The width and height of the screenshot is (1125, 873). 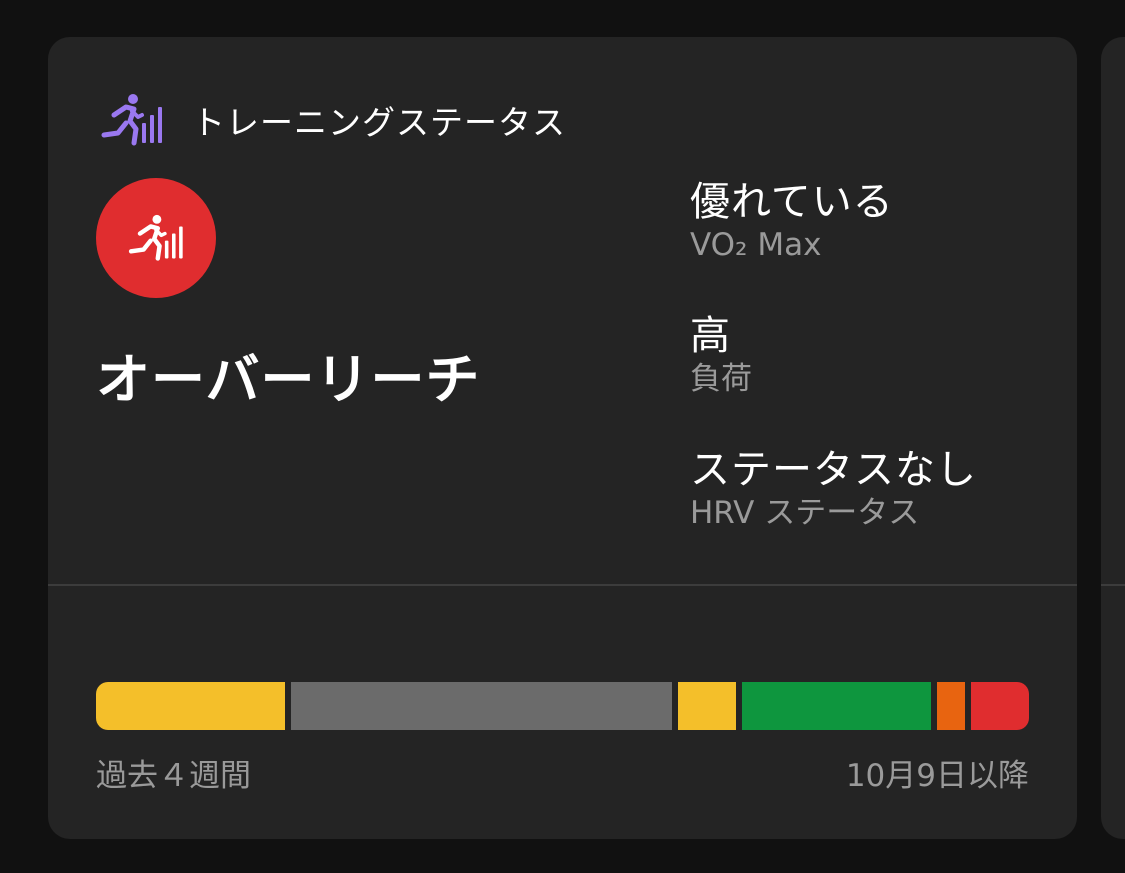 What do you see at coordinates (481, 706) in the screenshot?
I see `status-segment-gray` at bounding box center [481, 706].